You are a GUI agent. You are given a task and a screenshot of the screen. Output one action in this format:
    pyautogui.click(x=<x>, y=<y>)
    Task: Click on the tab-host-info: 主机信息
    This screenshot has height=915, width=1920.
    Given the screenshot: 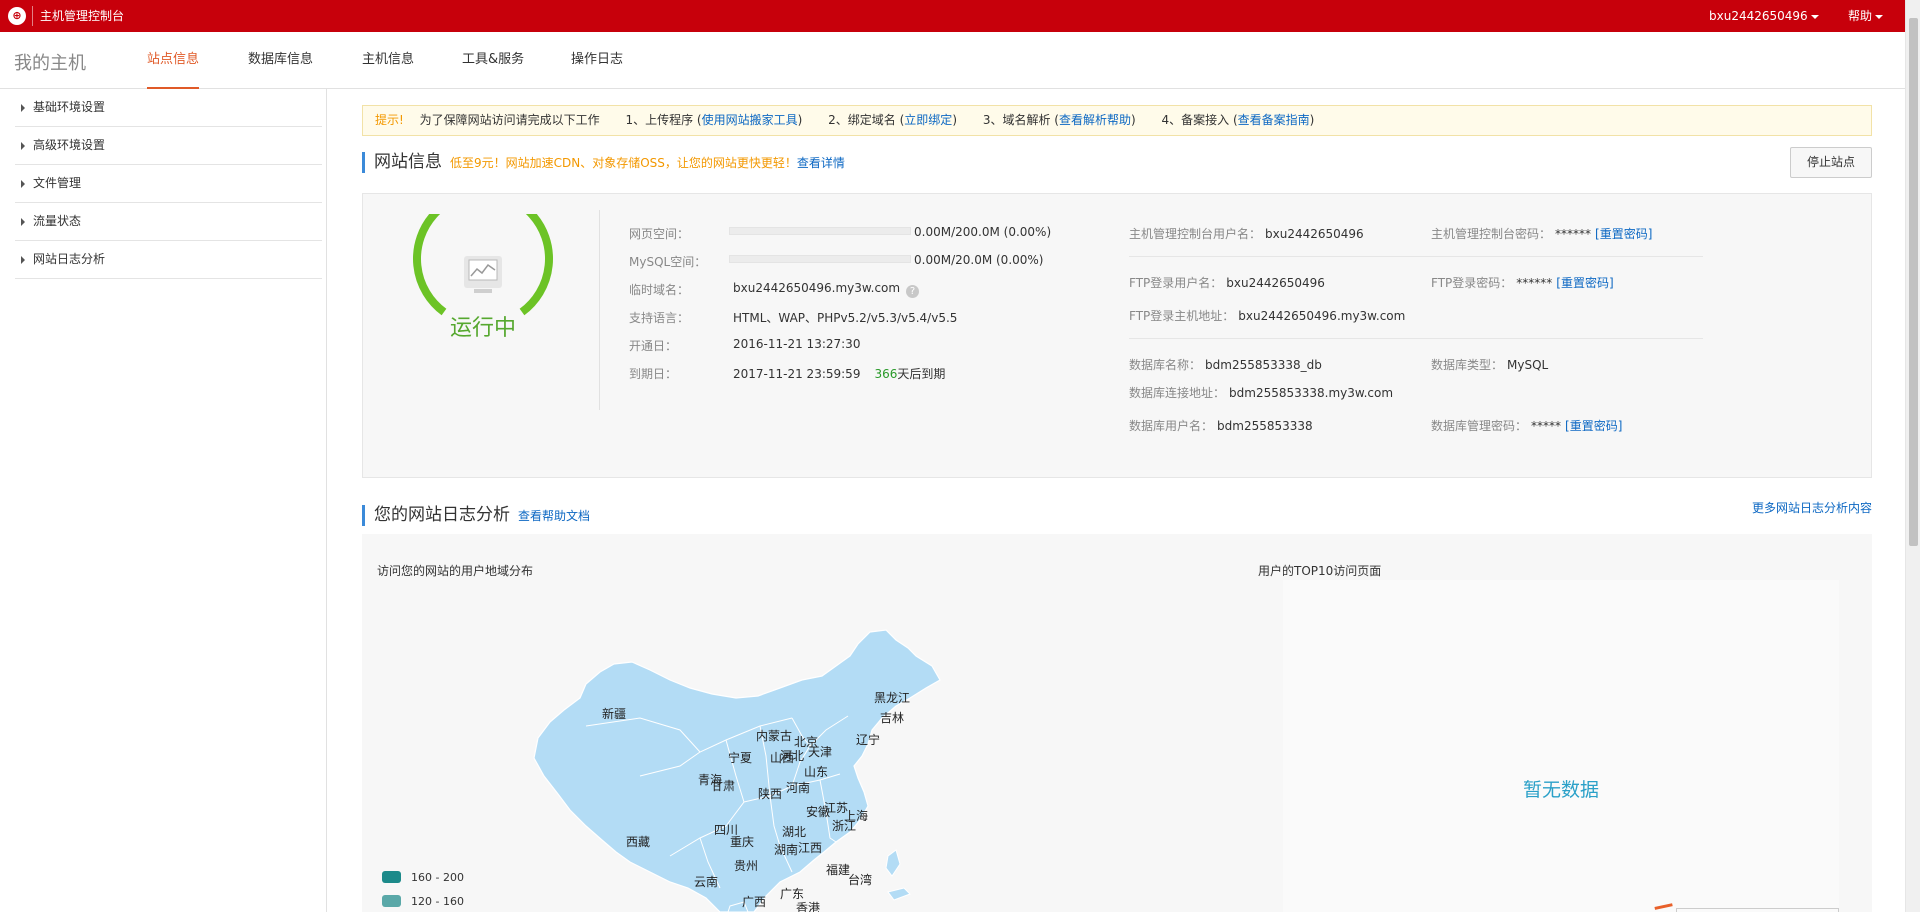 What is the action you would take?
    pyautogui.click(x=388, y=59)
    